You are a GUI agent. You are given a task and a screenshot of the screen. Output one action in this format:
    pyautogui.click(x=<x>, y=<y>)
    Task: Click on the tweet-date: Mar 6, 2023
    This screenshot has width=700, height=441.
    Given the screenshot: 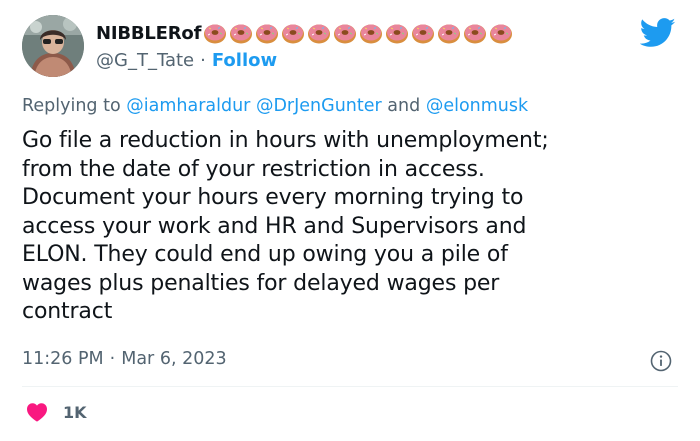 What is the action you would take?
    pyautogui.click(x=173, y=359)
    